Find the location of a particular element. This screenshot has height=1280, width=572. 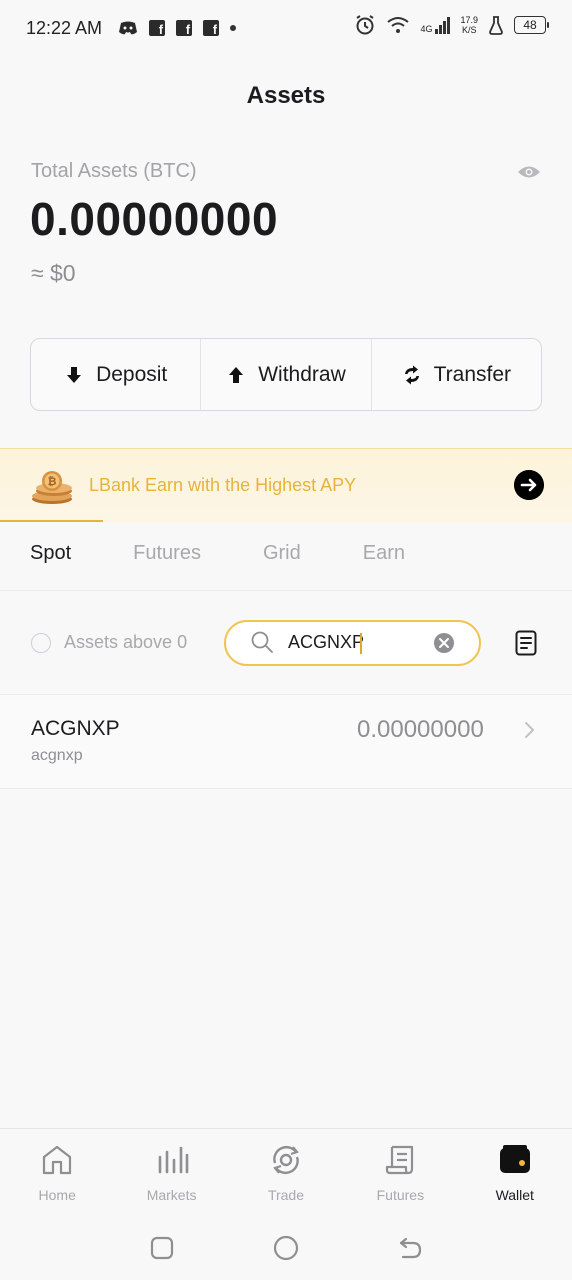

bottom-nav: Home Markets Trade Futures Wallet is located at coordinates (286, 1172).